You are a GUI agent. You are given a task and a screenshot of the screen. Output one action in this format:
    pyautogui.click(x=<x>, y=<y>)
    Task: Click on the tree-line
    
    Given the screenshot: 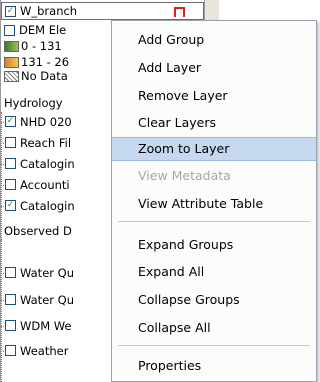 What is the action you would take?
    pyautogui.click(x=2, y=311)
    